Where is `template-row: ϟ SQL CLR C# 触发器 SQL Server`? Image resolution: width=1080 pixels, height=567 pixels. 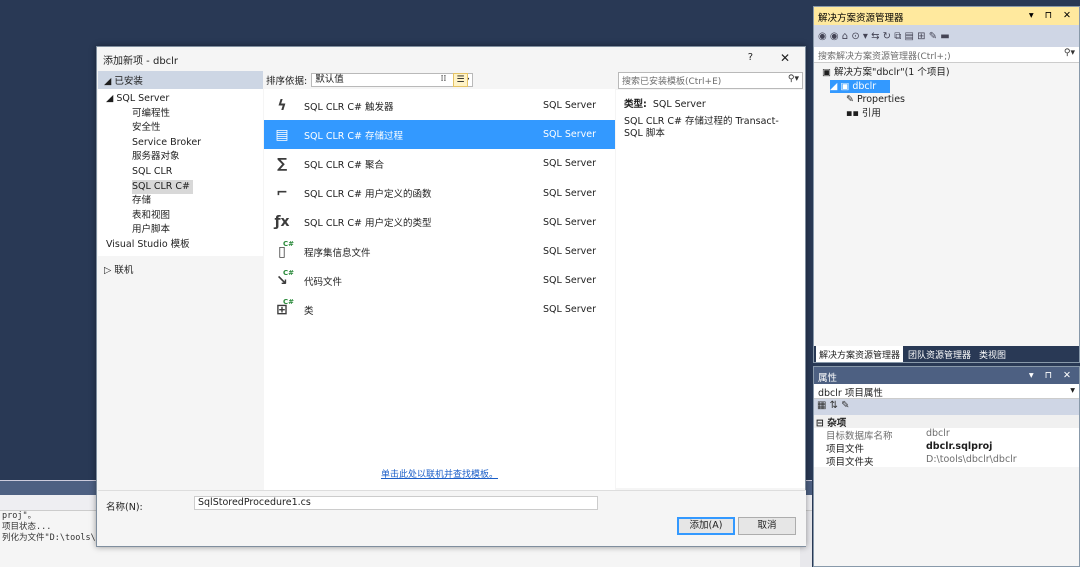
template-row: ϟ SQL CLR C# 触发器 SQL Server is located at coordinates (439, 105).